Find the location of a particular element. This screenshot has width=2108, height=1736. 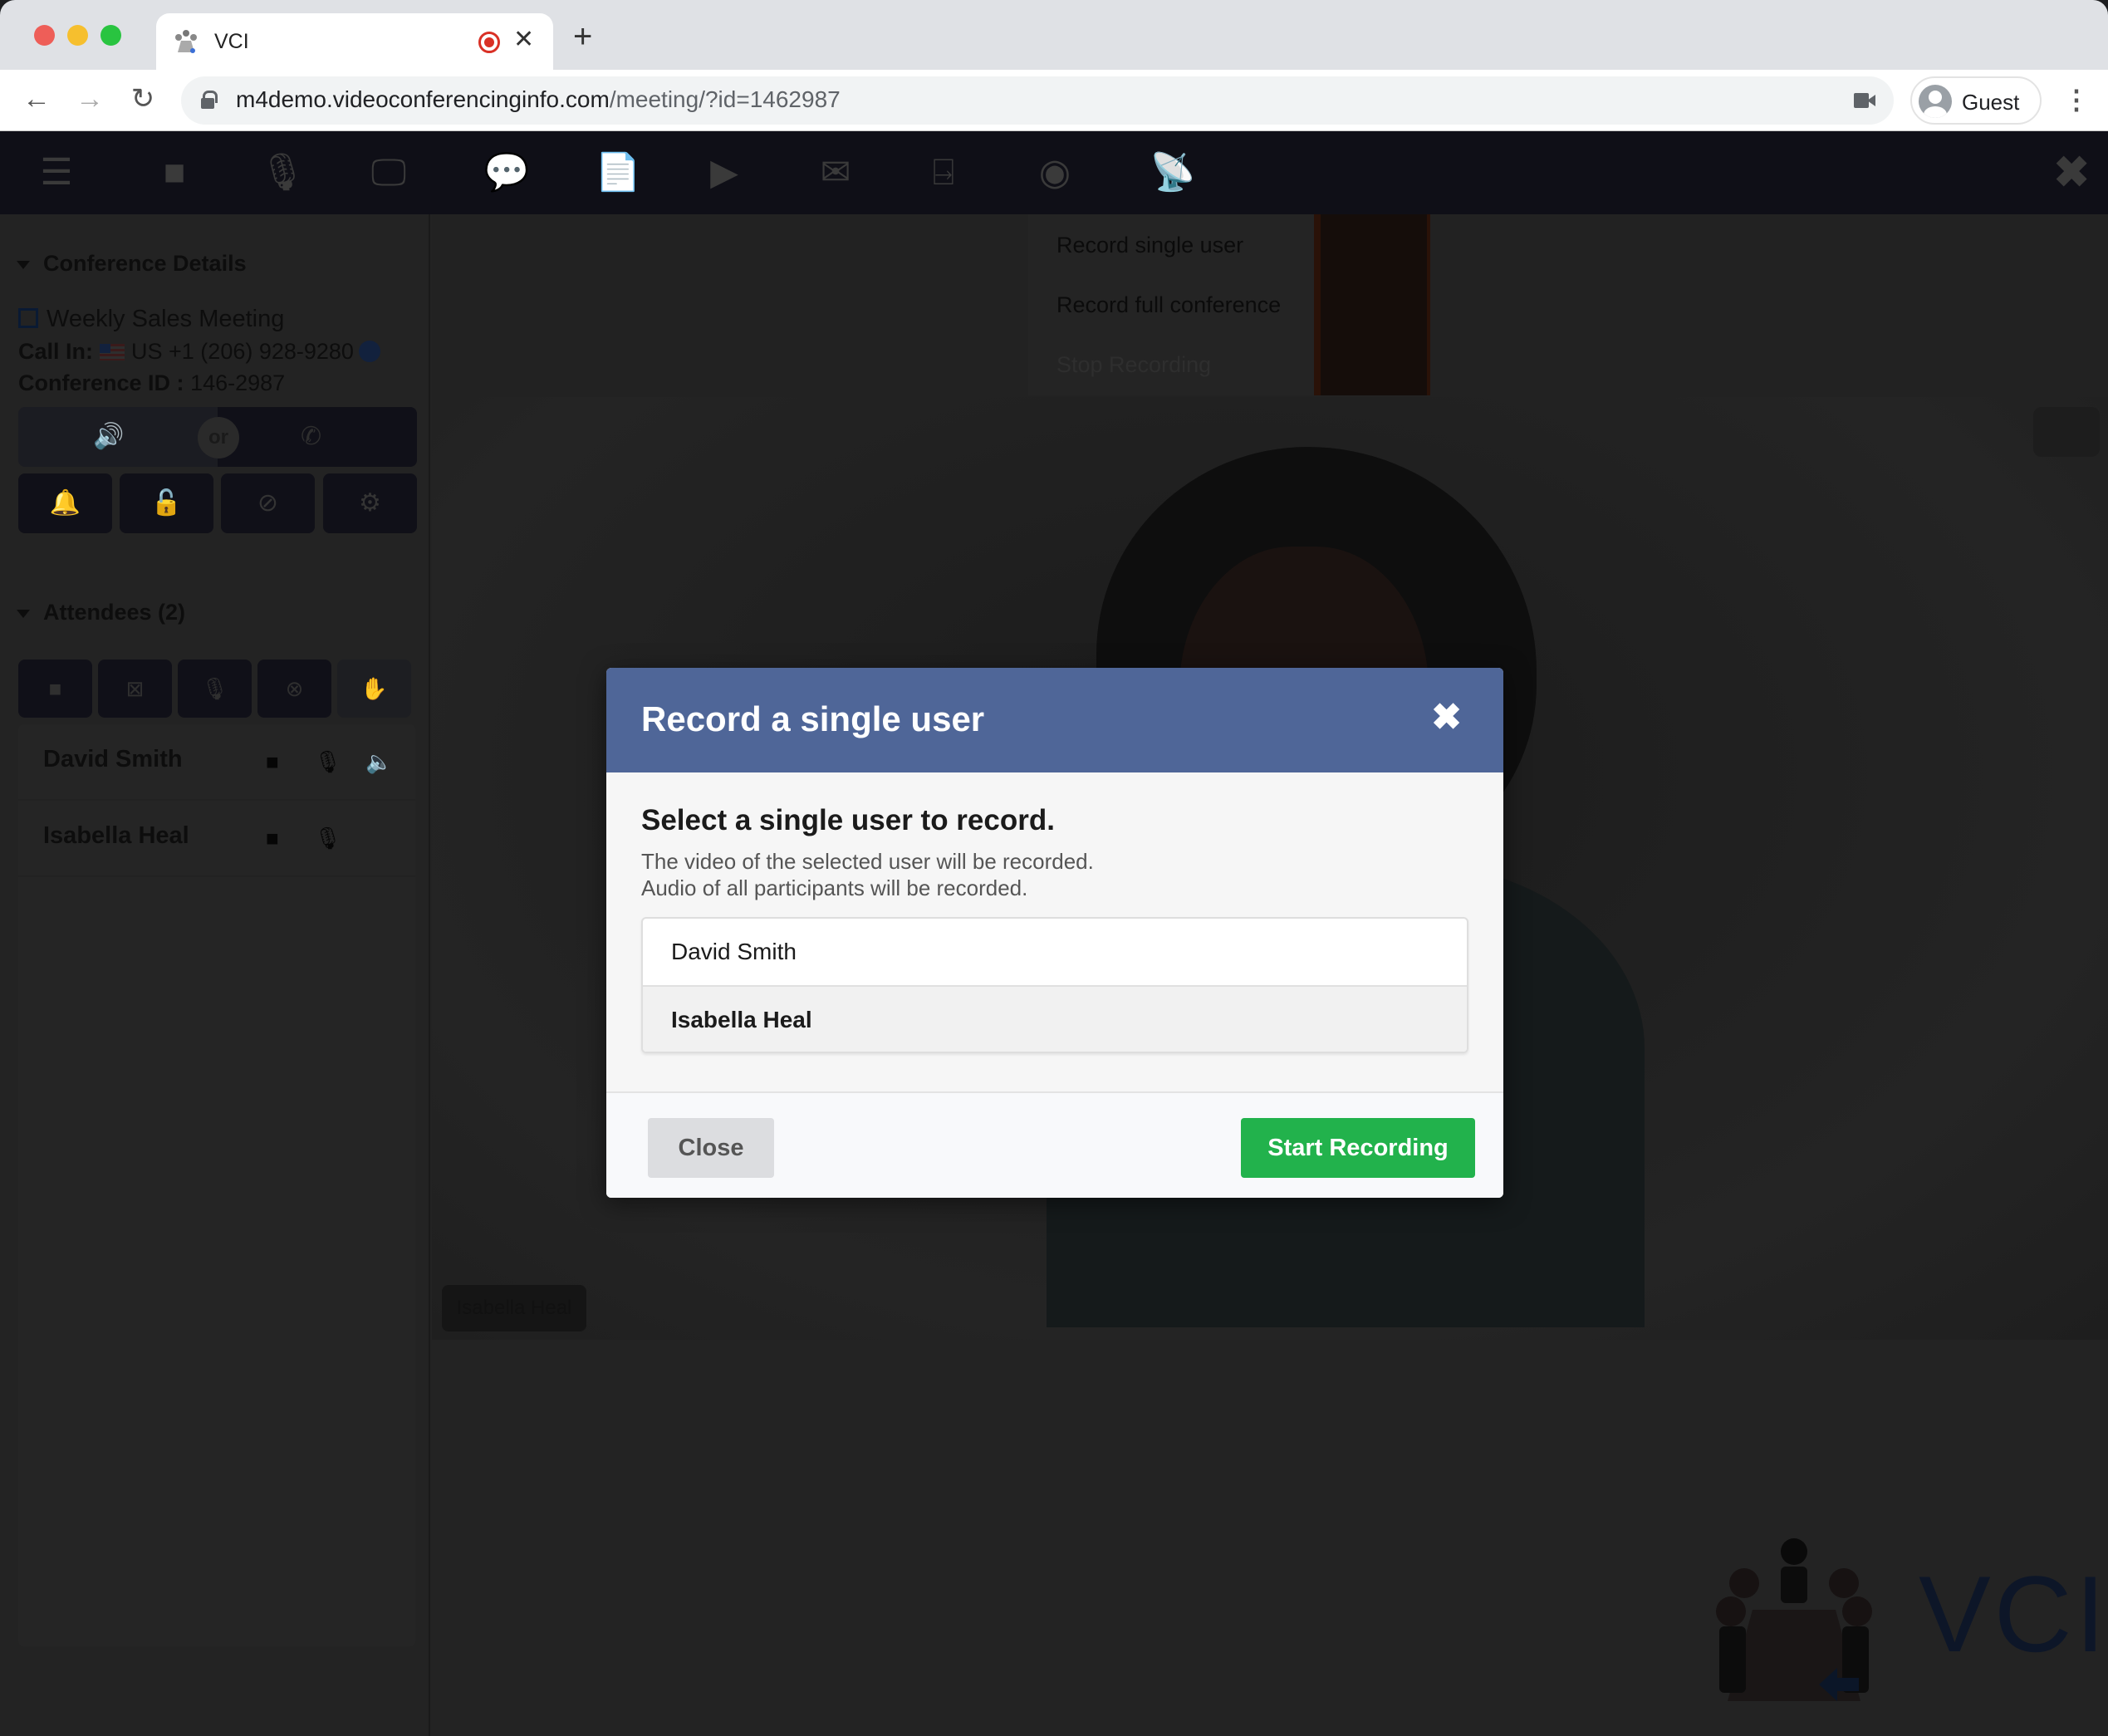

start-recording-button: Start Recording is located at coordinates (1358, 1148).